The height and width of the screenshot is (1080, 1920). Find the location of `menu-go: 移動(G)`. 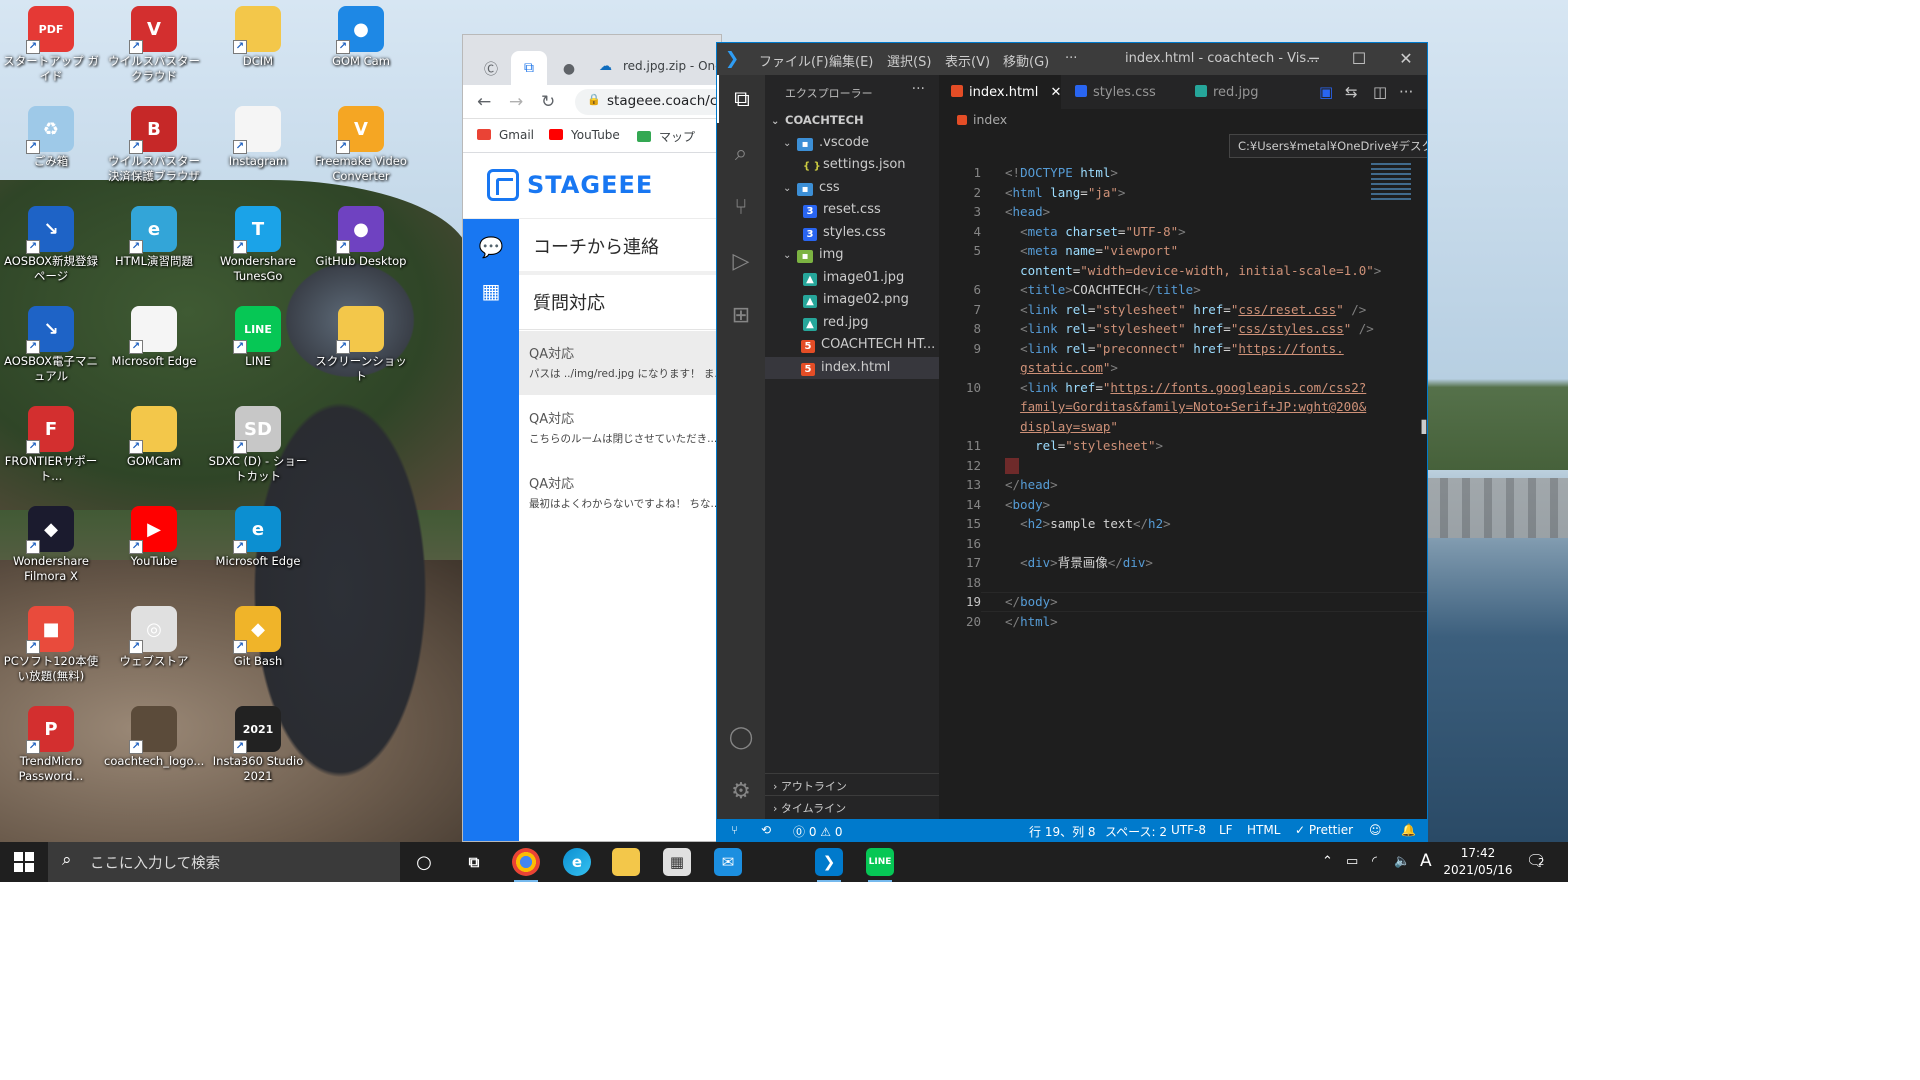

menu-go: 移動(G) is located at coordinates (1026, 60).